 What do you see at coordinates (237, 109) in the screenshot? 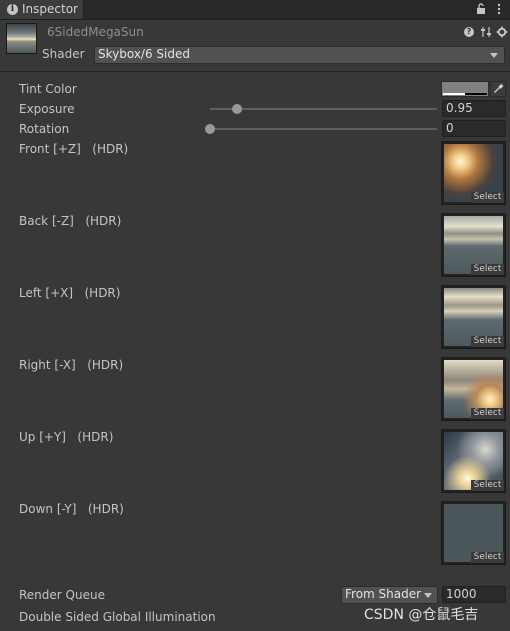
I see `exposure-slider-thumb` at bounding box center [237, 109].